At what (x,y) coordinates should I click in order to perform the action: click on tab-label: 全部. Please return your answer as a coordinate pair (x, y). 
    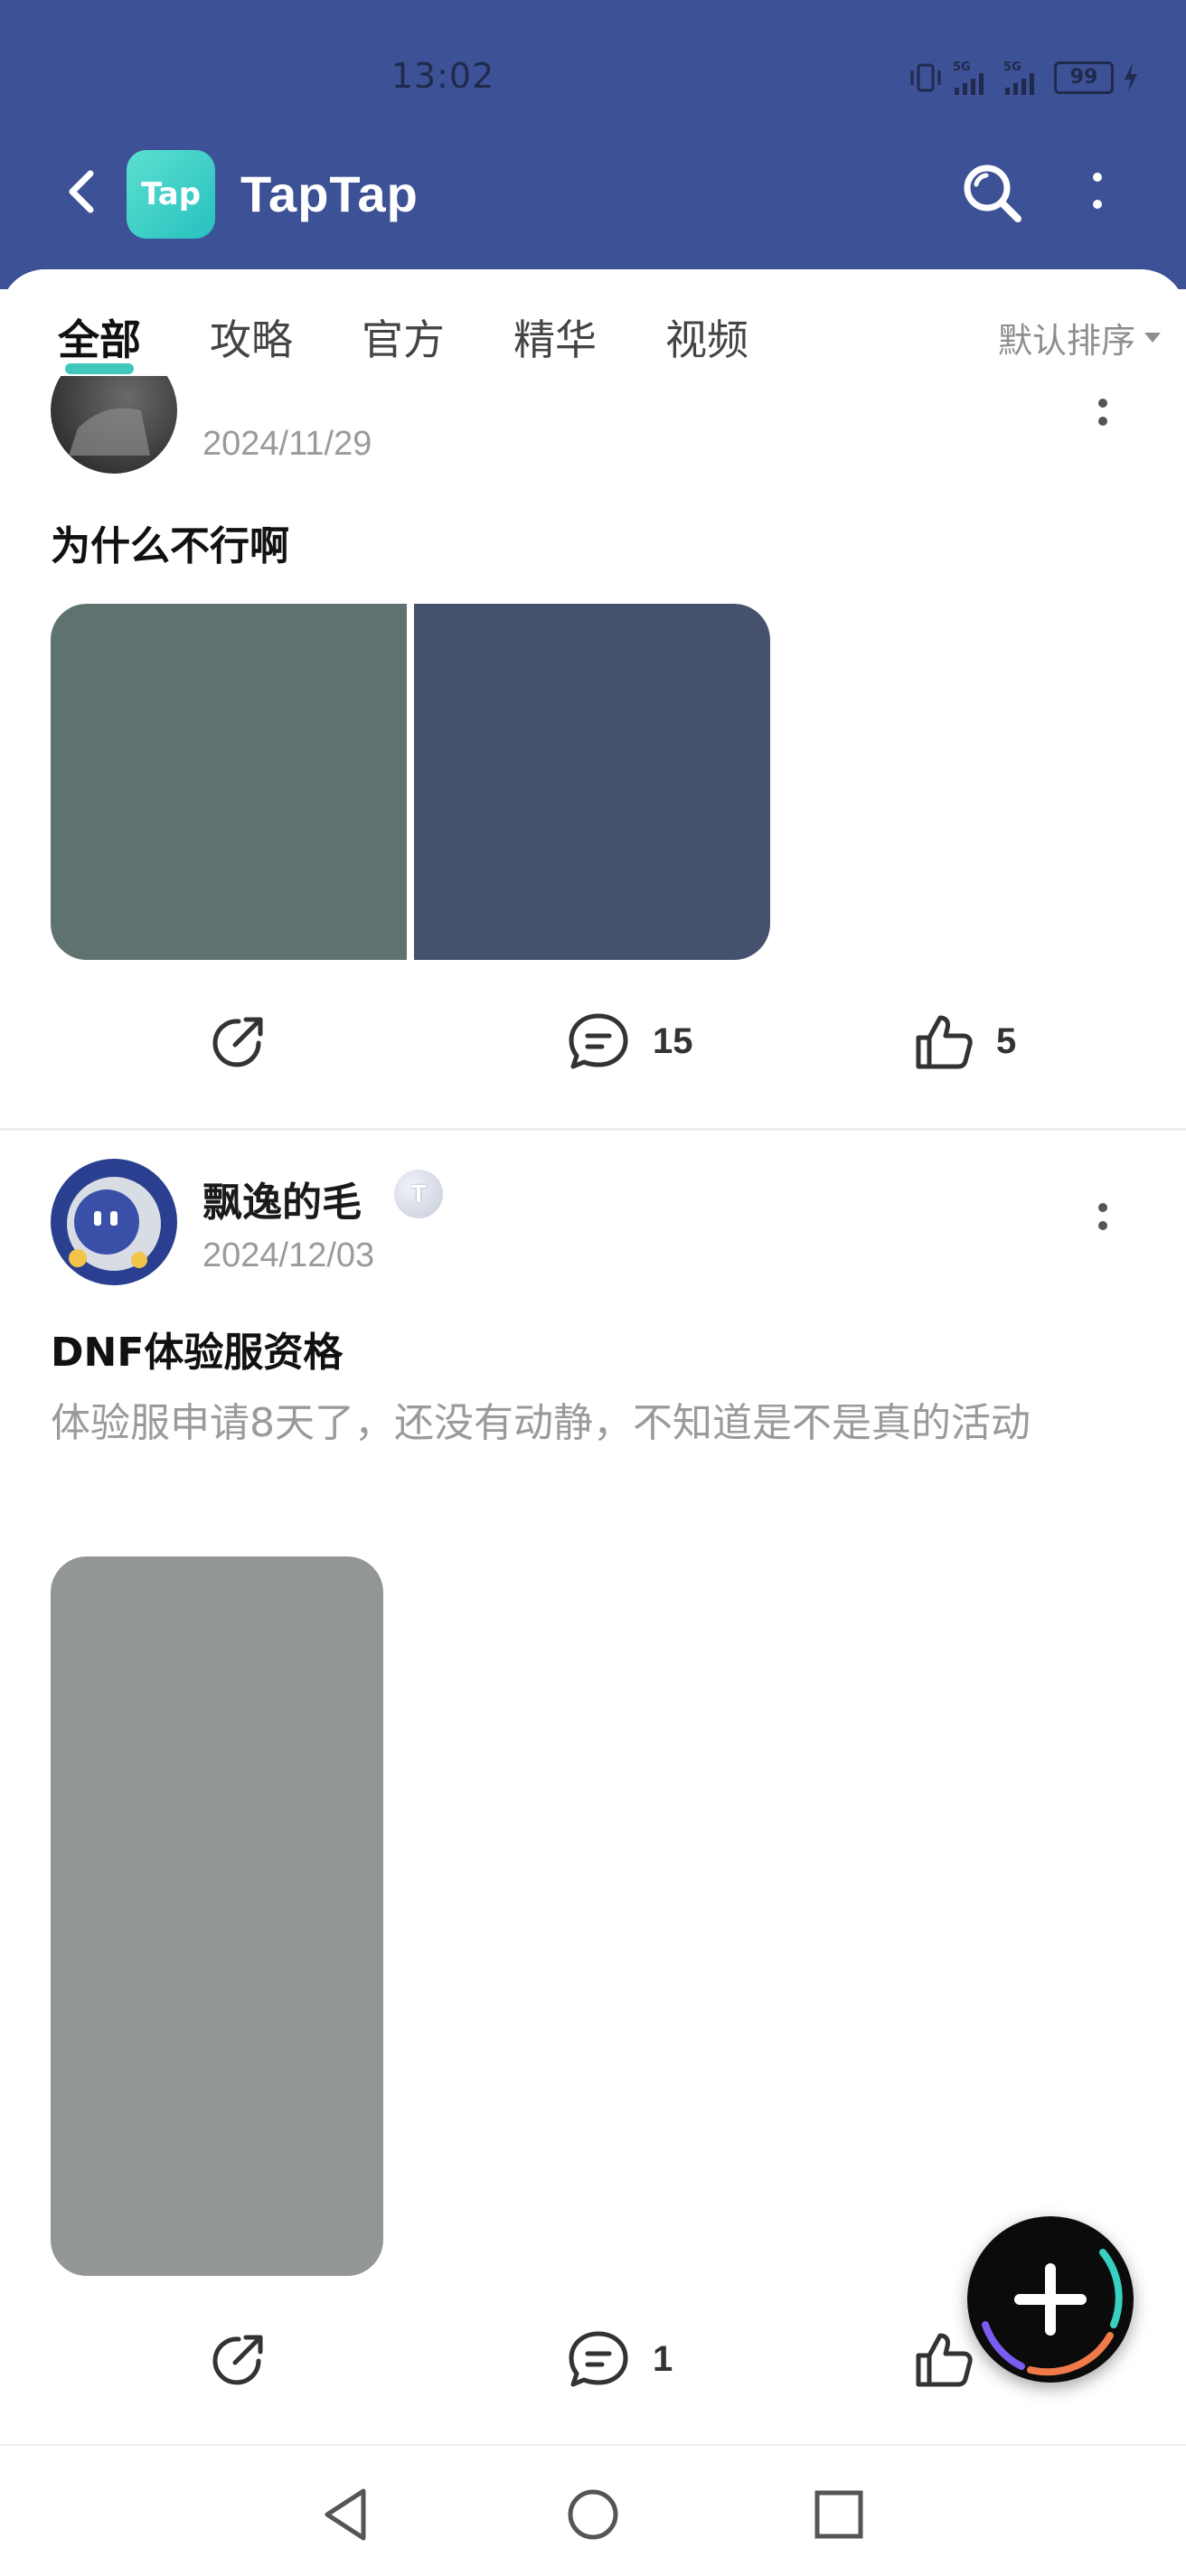
    Looking at the image, I should click on (99, 340).